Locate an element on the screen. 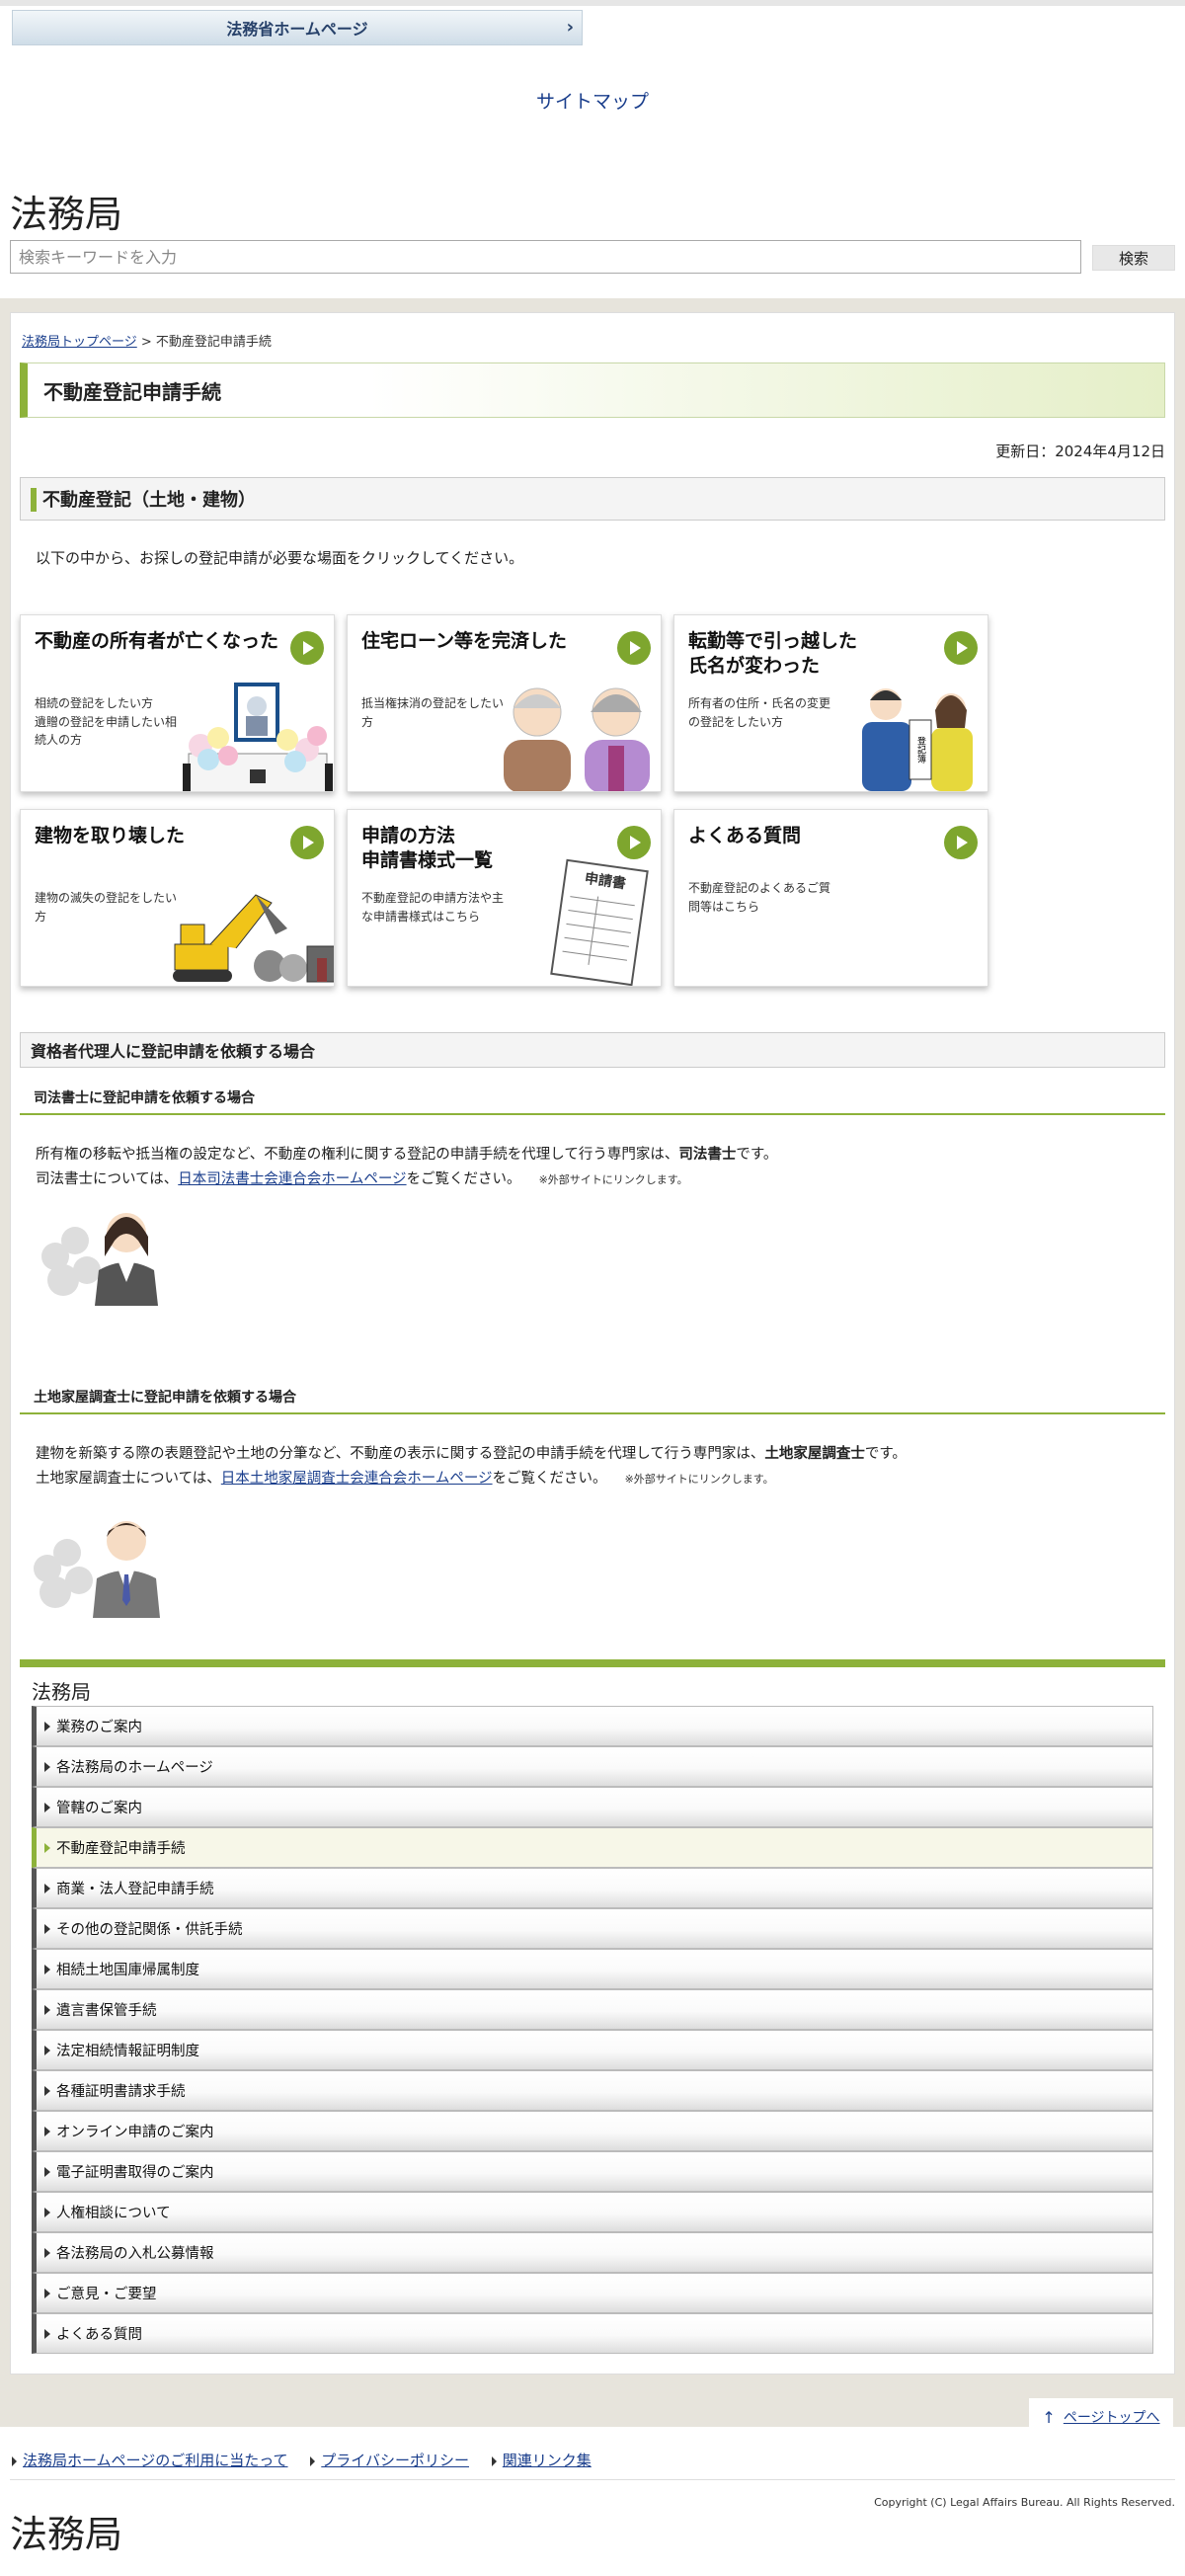  card-description: 相続の登記をしたい方 遺贈の登記を申請したい相 続人の方 is located at coordinates (107, 722).